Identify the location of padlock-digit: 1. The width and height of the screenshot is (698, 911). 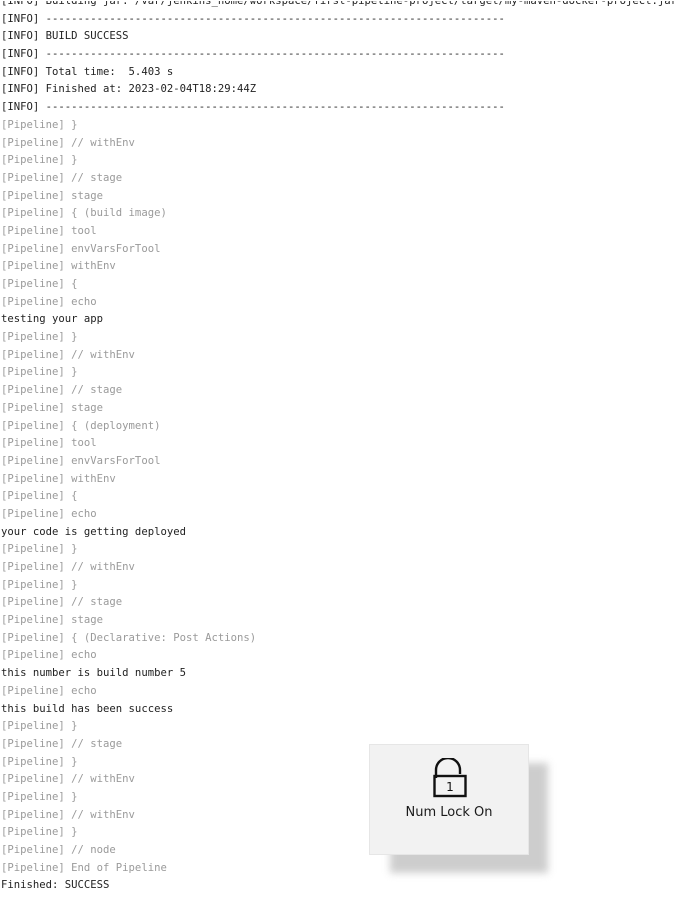
(450, 787).